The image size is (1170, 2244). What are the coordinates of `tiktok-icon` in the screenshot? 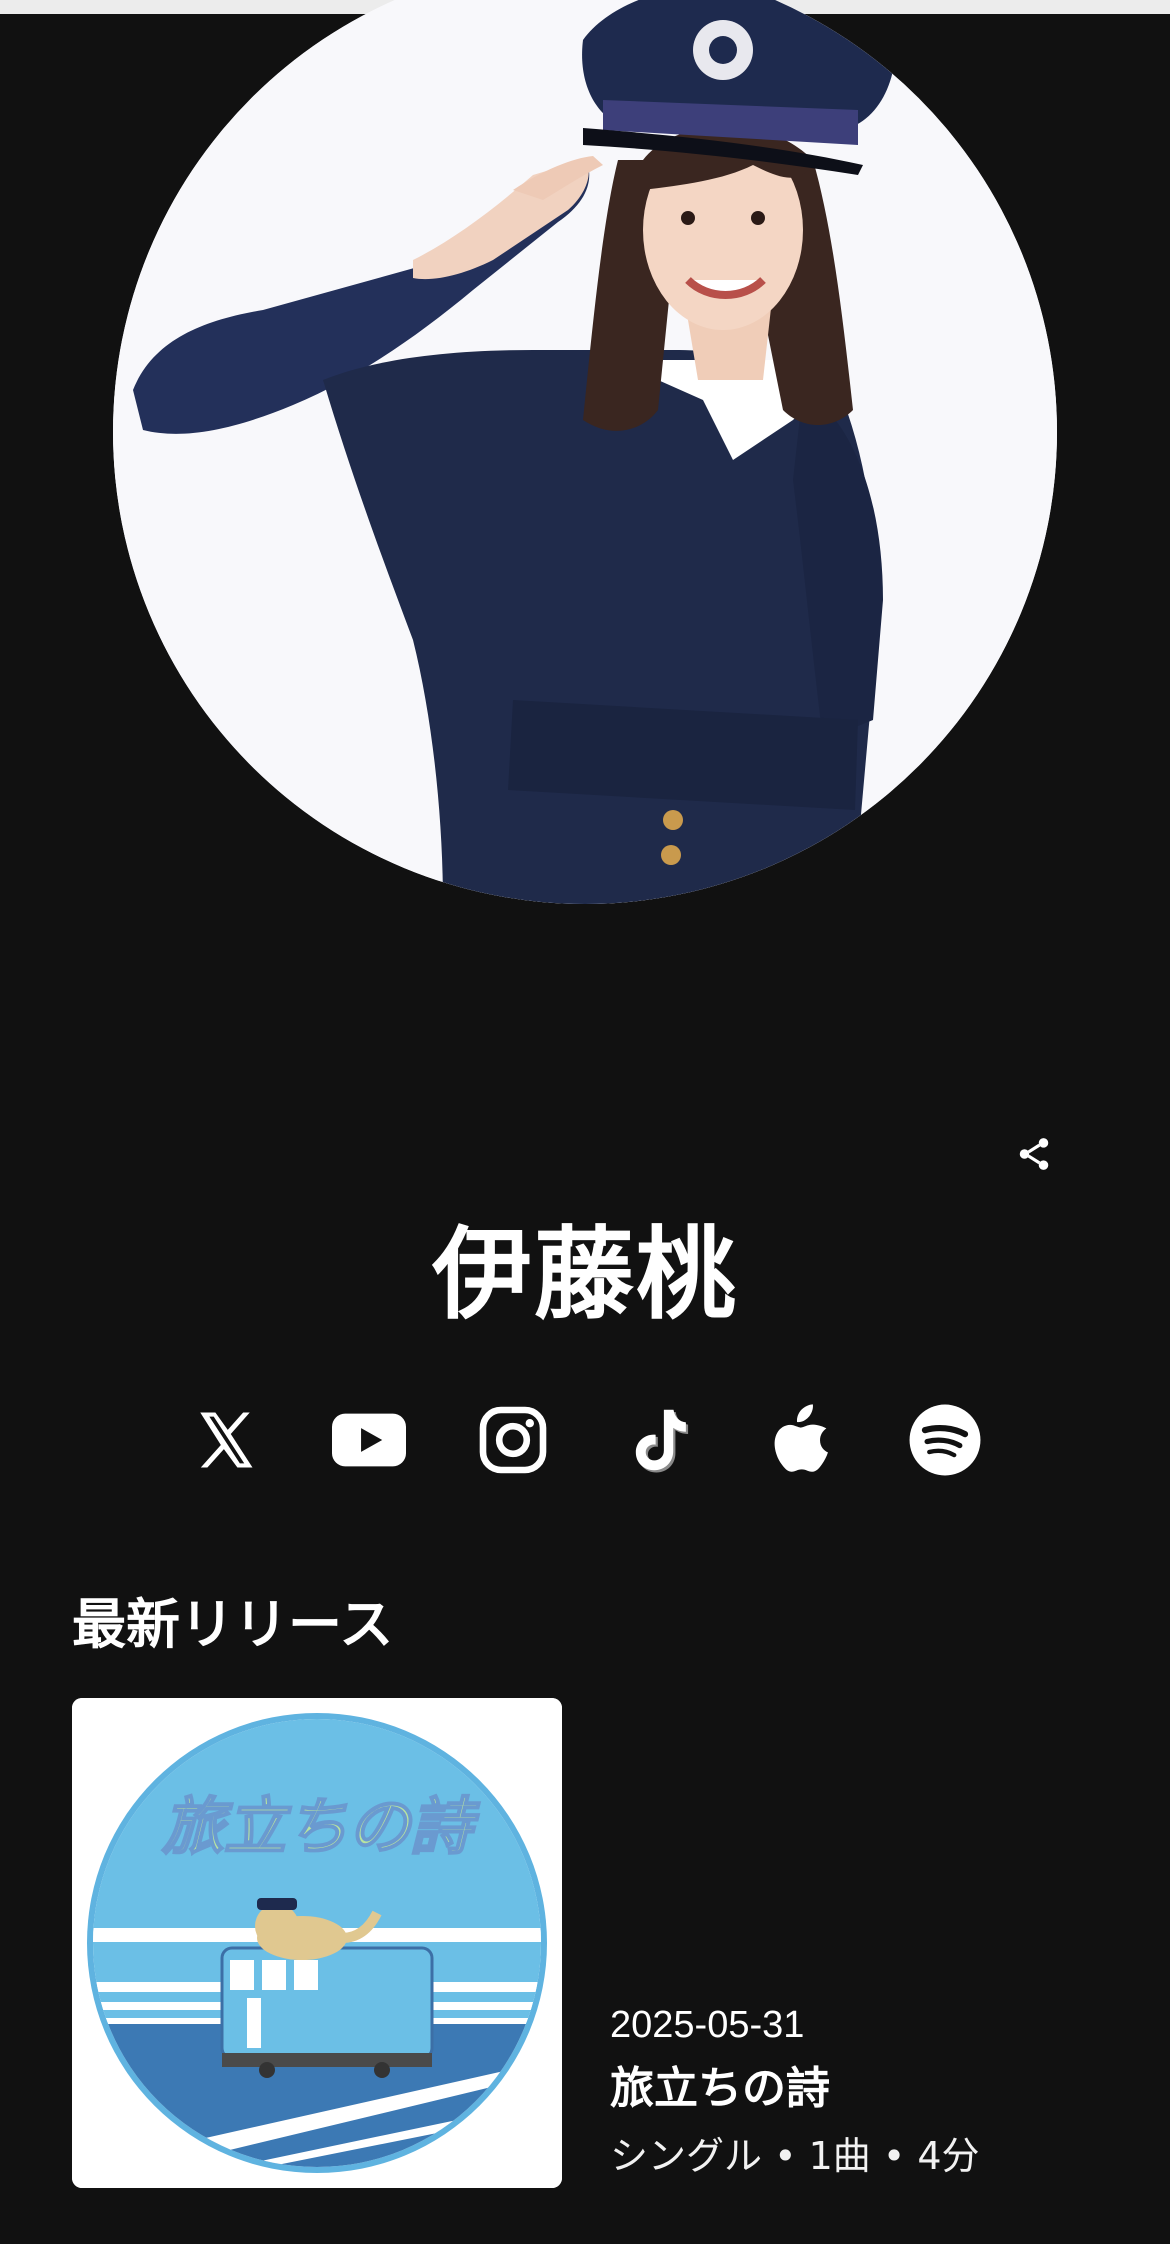 It's located at (662, 1441).